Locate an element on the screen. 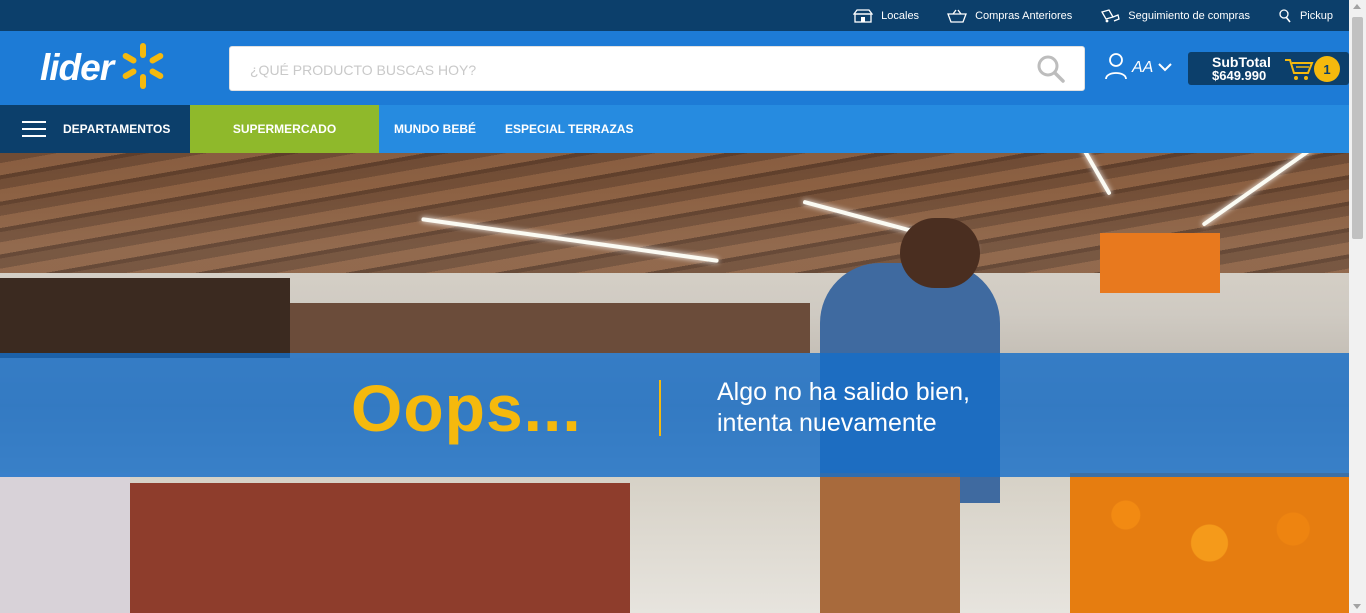 The width and height of the screenshot is (1366, 613). departments-menu-button: DEPARTAMENTOS is located at coordinates (95, 129).